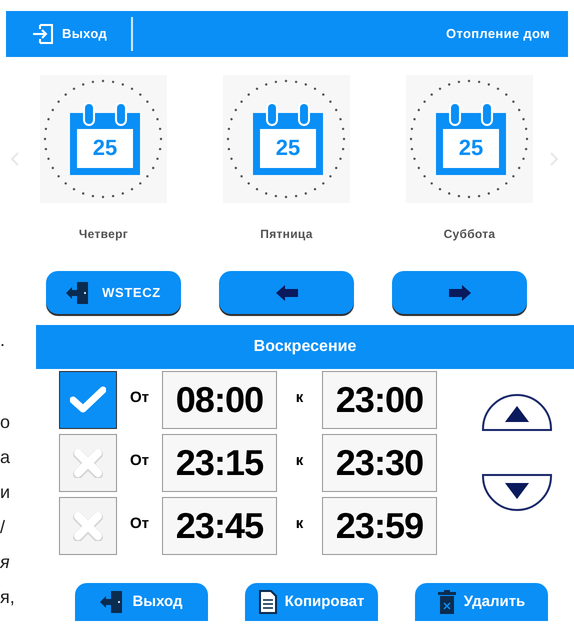 The image size is (574, 625). What do you see at coordinates (6, 457) in the screenshot?
I see `page-text-fragment: а` at bounding box center [6, 457].